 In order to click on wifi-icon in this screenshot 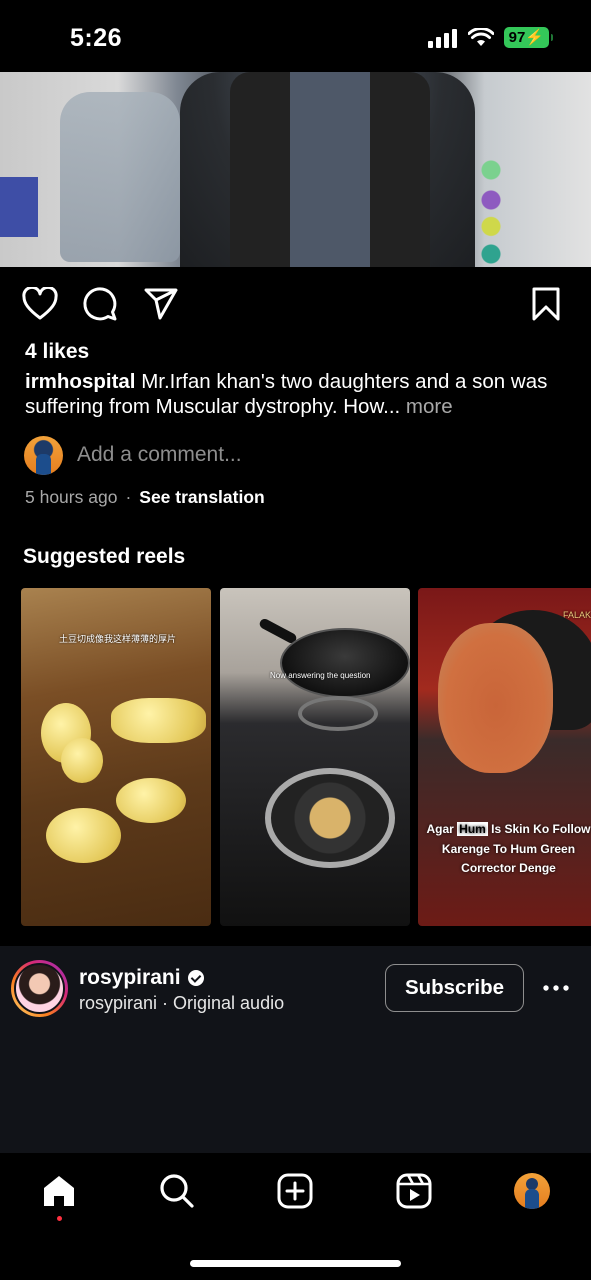, I will do `click(480, 36)`.